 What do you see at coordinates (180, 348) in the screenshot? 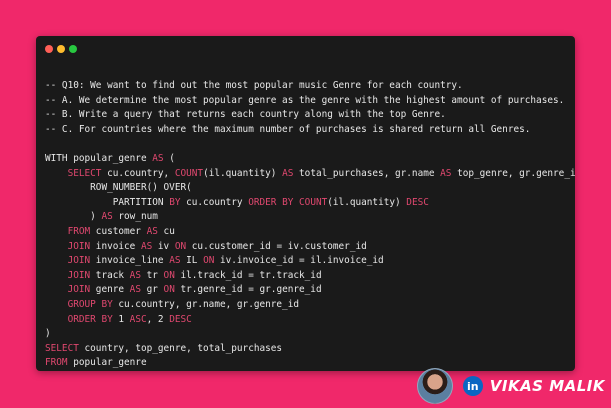
I see `code-text: country, top_genre, total_purchases` at bounding box center [180, 348].